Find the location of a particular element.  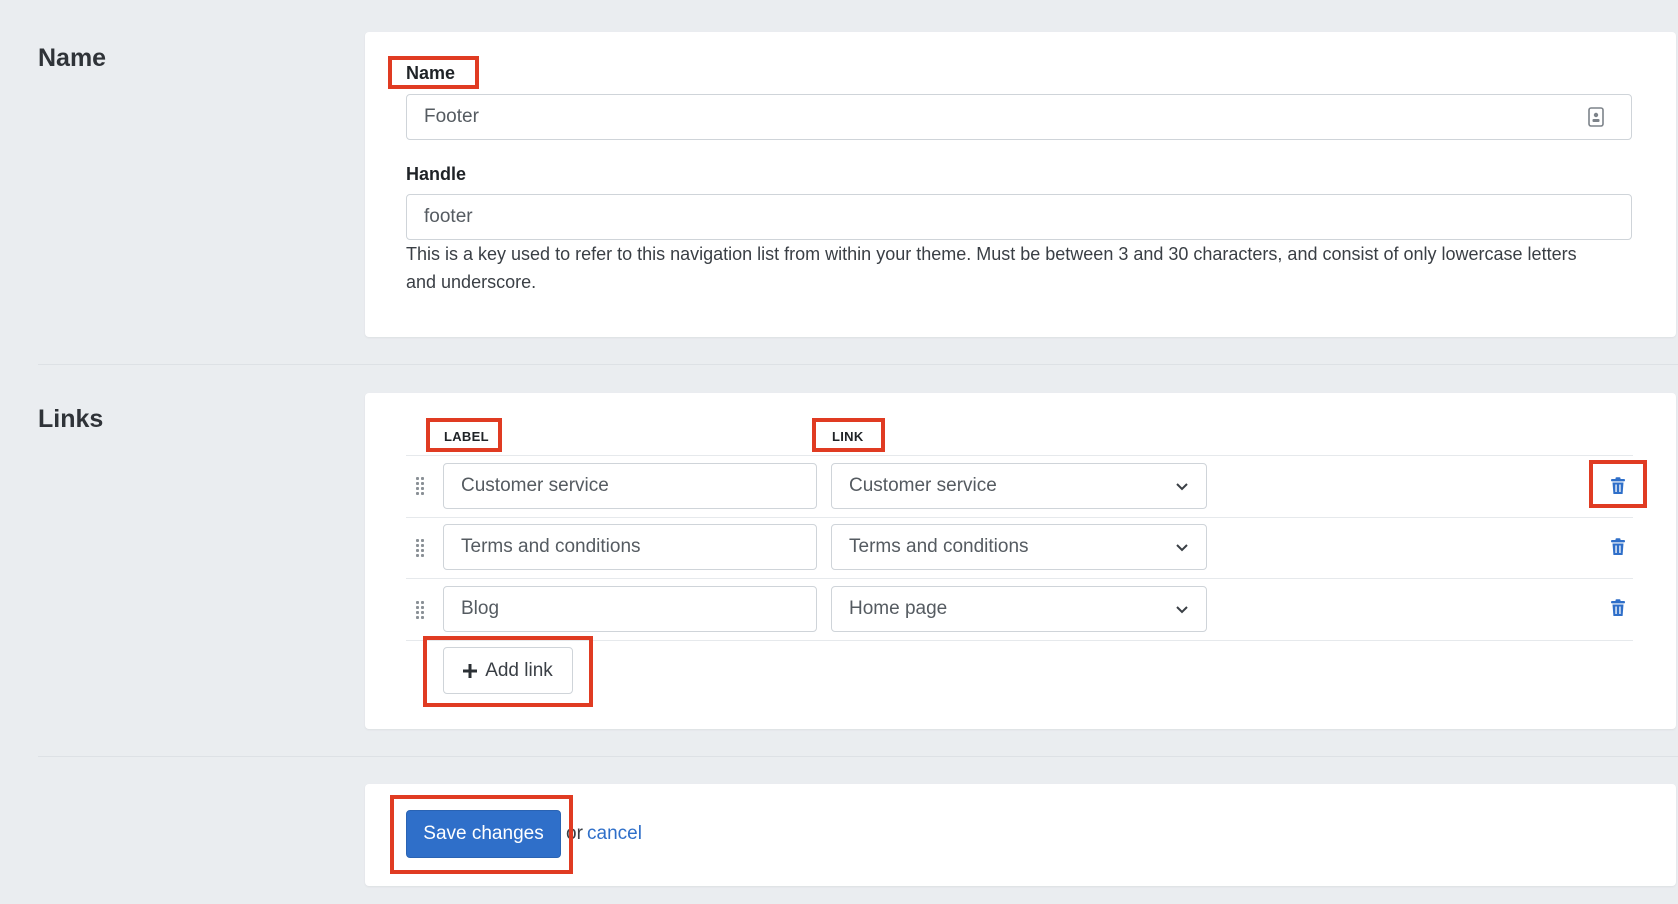

contact-card-icon is located at coordinates (1596, 117).